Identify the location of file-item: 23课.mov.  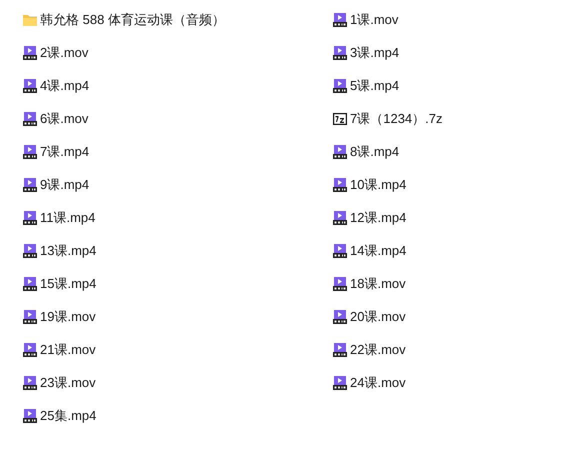
(59, 382).